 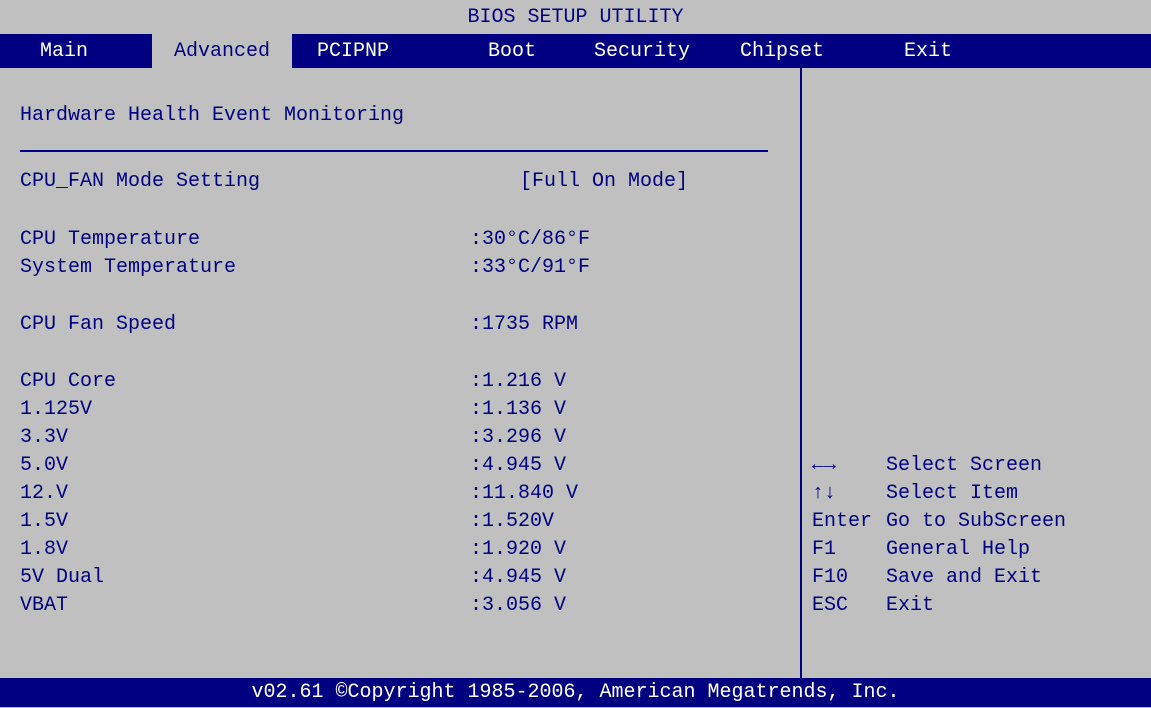 What do you see at coordinates (400, 608) in the screenshot?
I see `reading-row: VBAT :3.056 V` at bounding box center [400, 608].